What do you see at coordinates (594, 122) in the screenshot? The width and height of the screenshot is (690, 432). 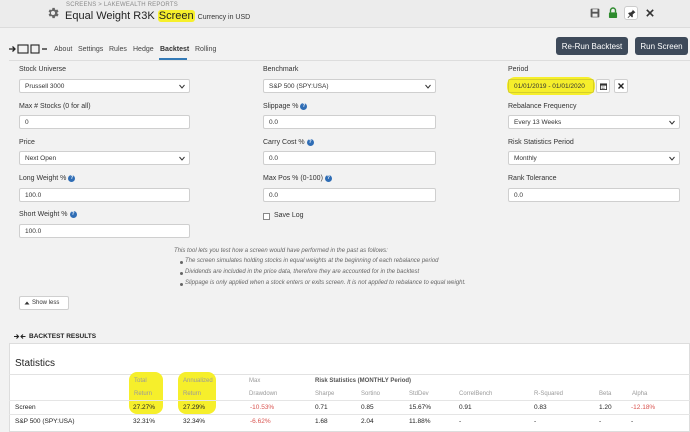 I see `rebalance-select: Every 13 Weeks` at bounding box center [594, 122].